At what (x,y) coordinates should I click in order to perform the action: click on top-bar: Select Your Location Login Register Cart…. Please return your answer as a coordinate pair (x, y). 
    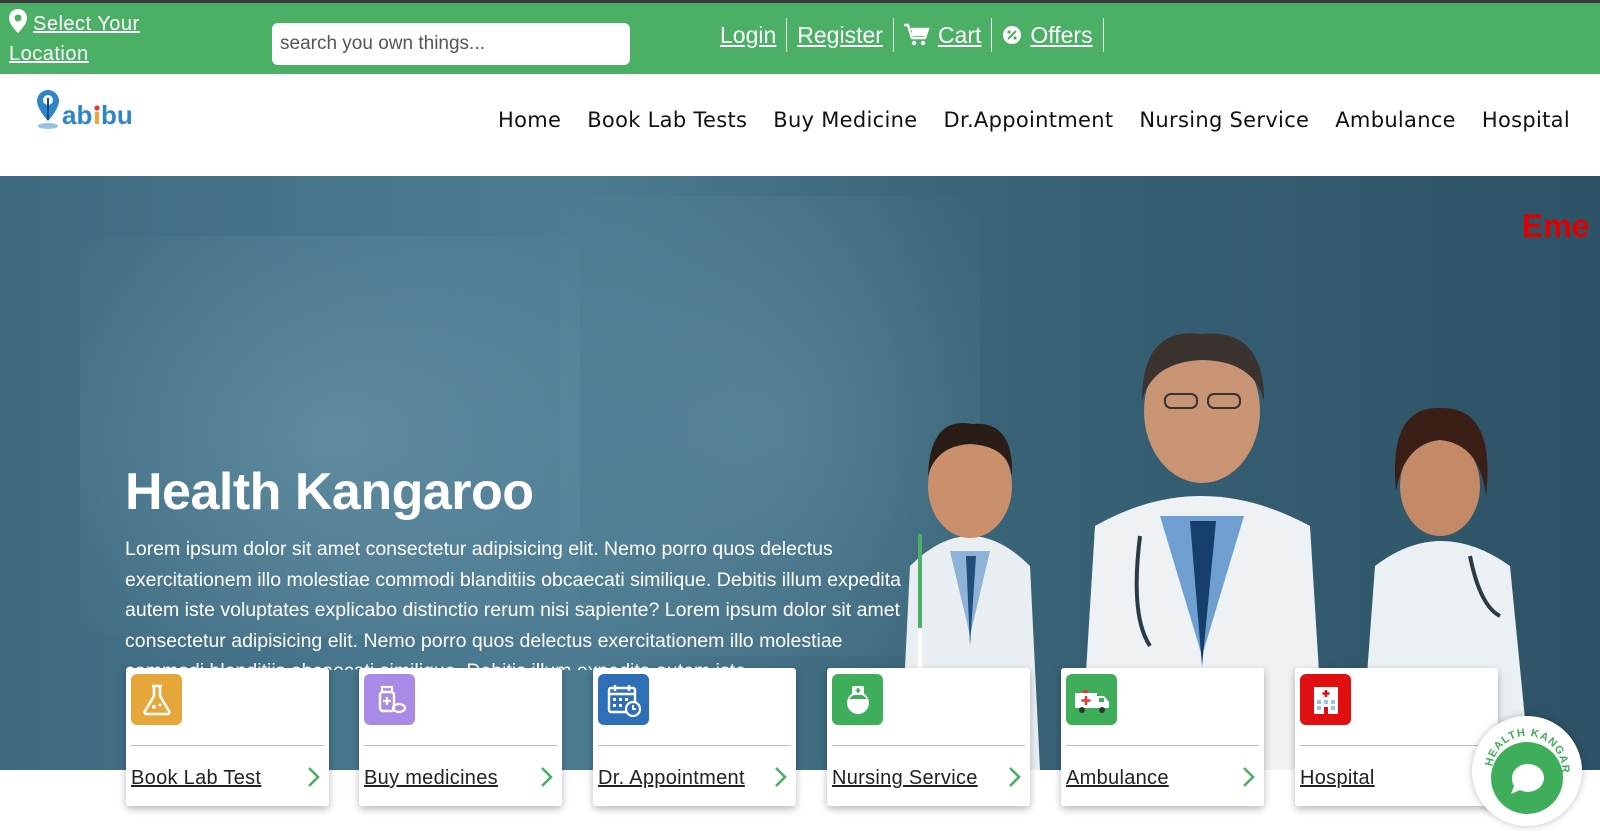
    Looking at the image, I should click on (800, 37).